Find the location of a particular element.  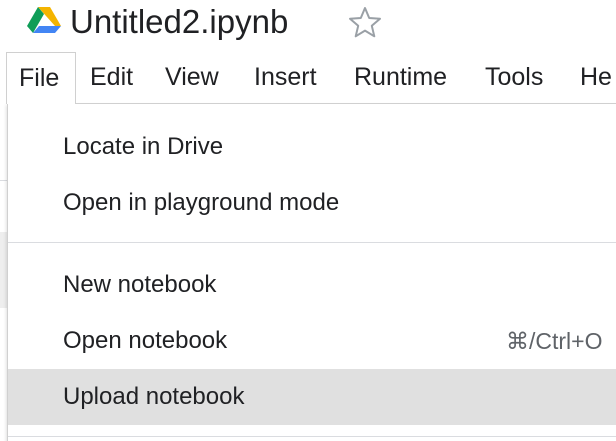

menu-item-new-notebook: New notebook is located at coordinates (312, 285).